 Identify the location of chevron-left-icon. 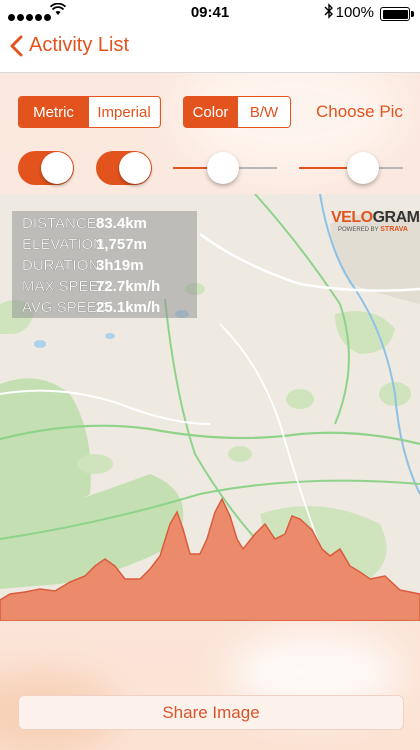
(16, 45).